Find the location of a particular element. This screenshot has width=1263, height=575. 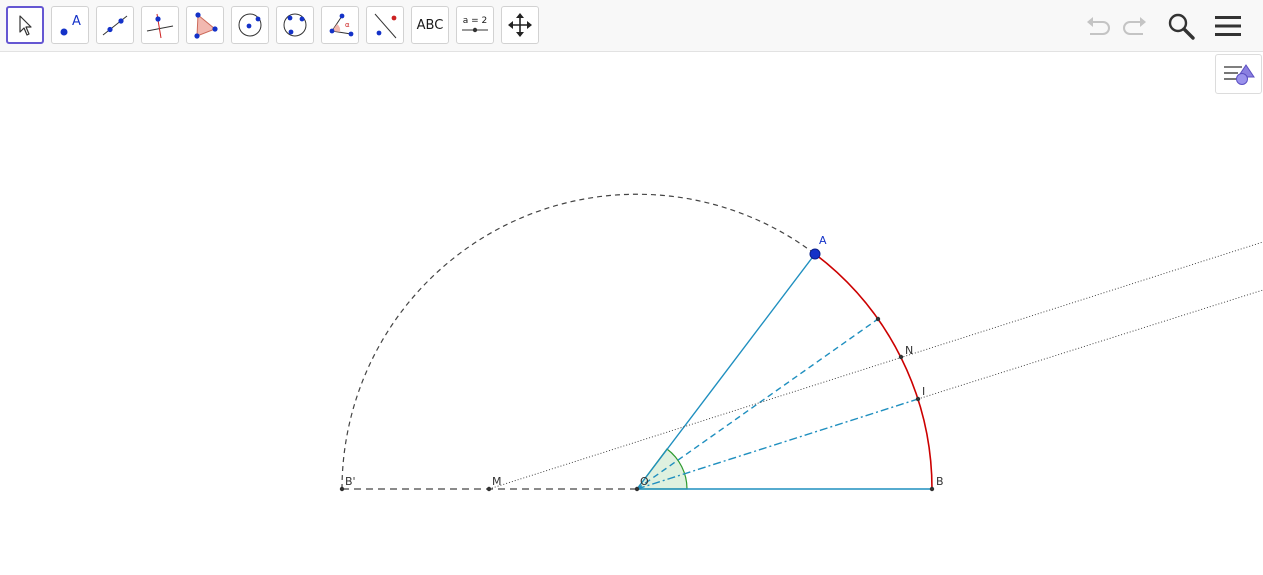

arrow-pointer-icon is located at coordinates (25, 25).